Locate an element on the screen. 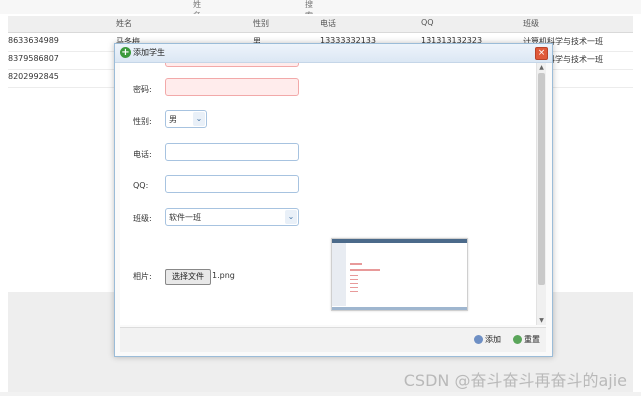  watermark: CSDN @奋斗奋斗再奋斗的ajie is located at coordinates (515, 380).